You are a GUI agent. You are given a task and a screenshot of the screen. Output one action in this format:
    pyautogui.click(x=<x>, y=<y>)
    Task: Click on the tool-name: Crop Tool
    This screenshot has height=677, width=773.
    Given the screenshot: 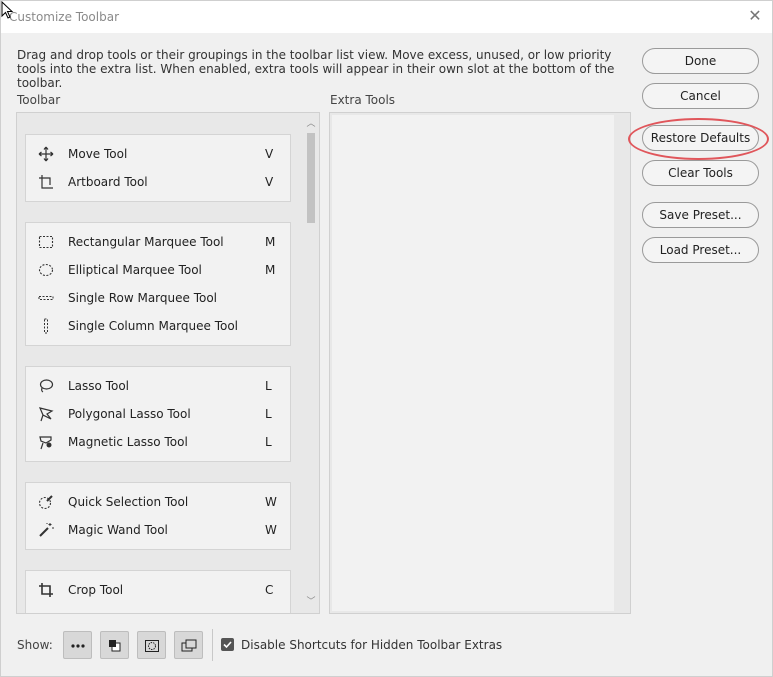 What is the action you would take?
    pyautogui.click(x=96, y=590)
    